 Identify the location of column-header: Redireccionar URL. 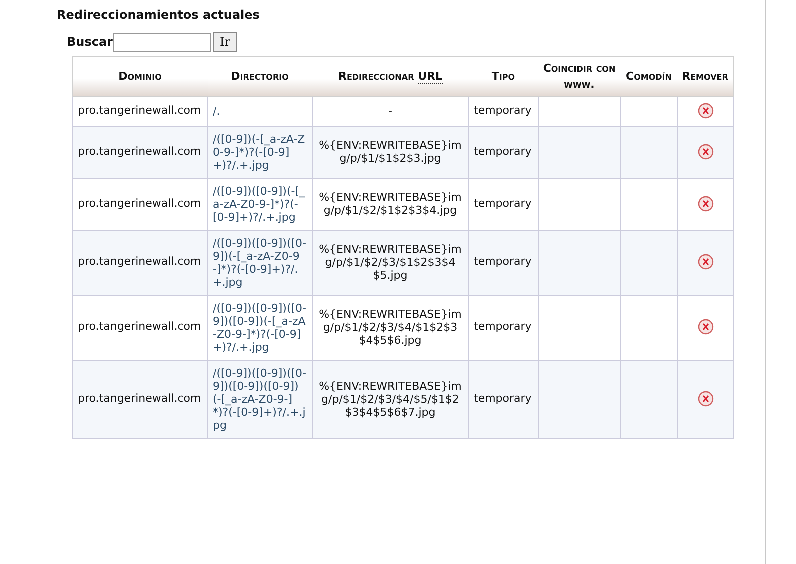
(390, 76).